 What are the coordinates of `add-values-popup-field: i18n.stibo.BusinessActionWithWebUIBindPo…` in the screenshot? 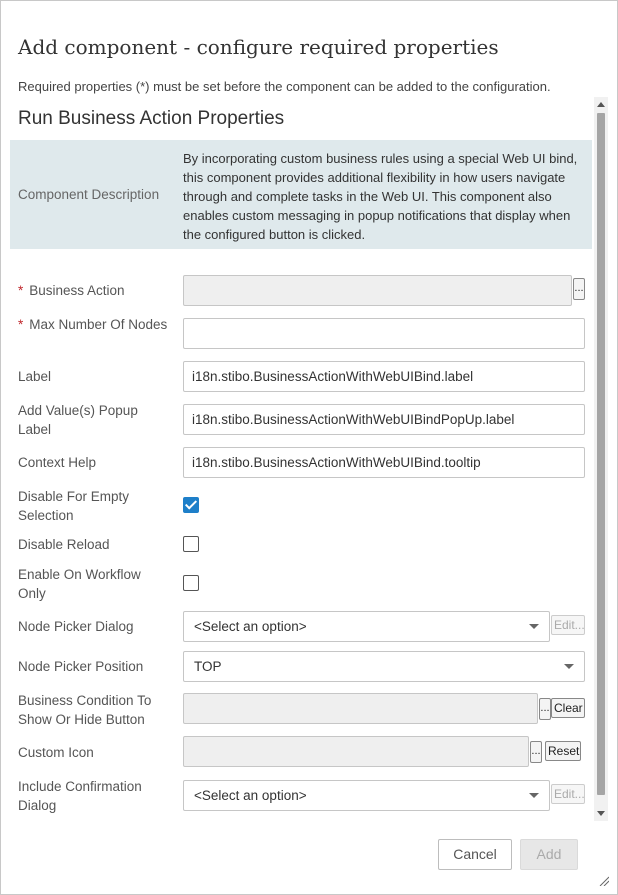 It's located at (384, 419).